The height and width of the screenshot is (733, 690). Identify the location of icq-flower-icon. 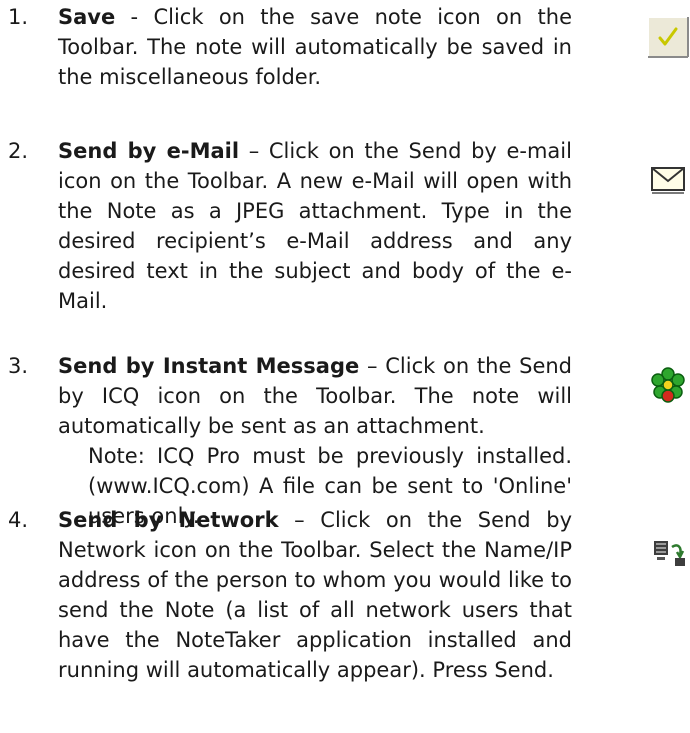
(668, 385).